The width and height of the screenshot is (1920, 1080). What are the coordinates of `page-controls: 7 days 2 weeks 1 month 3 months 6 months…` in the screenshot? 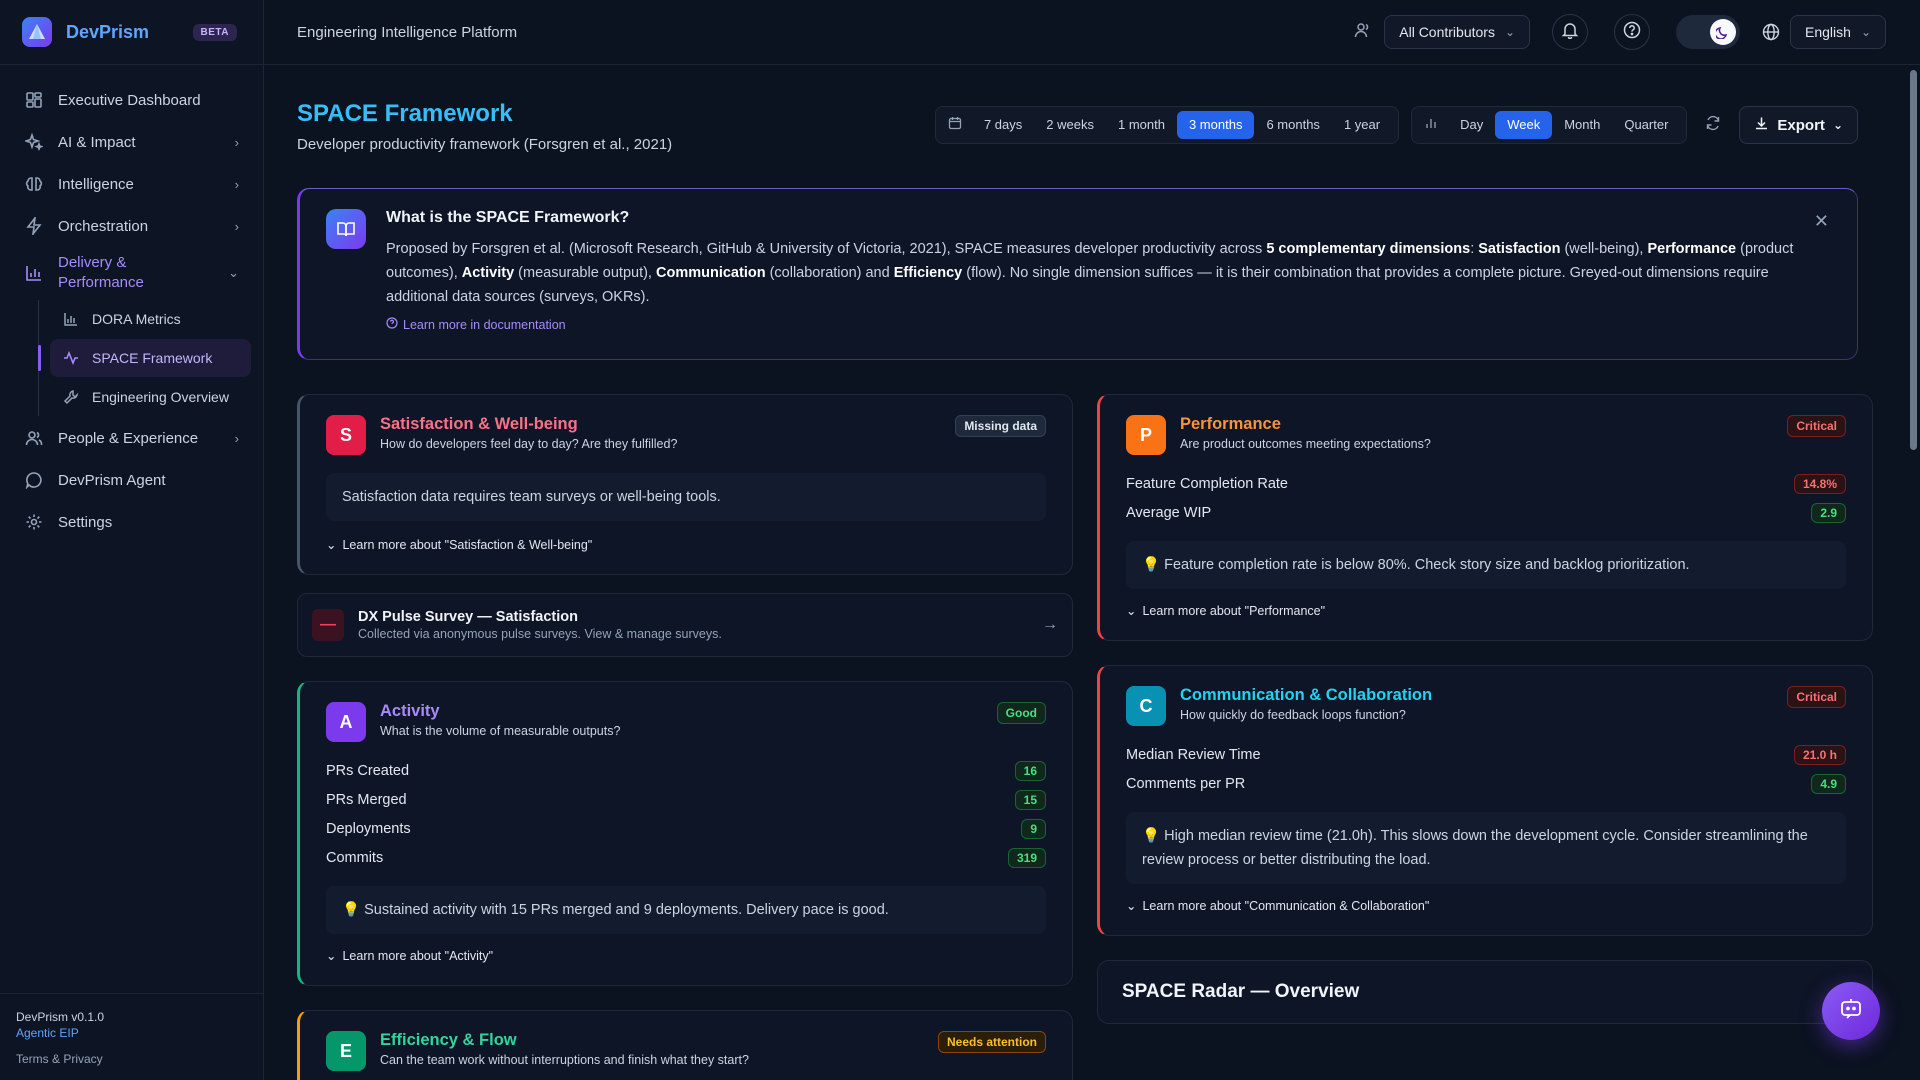 It's located at (1396, 125).